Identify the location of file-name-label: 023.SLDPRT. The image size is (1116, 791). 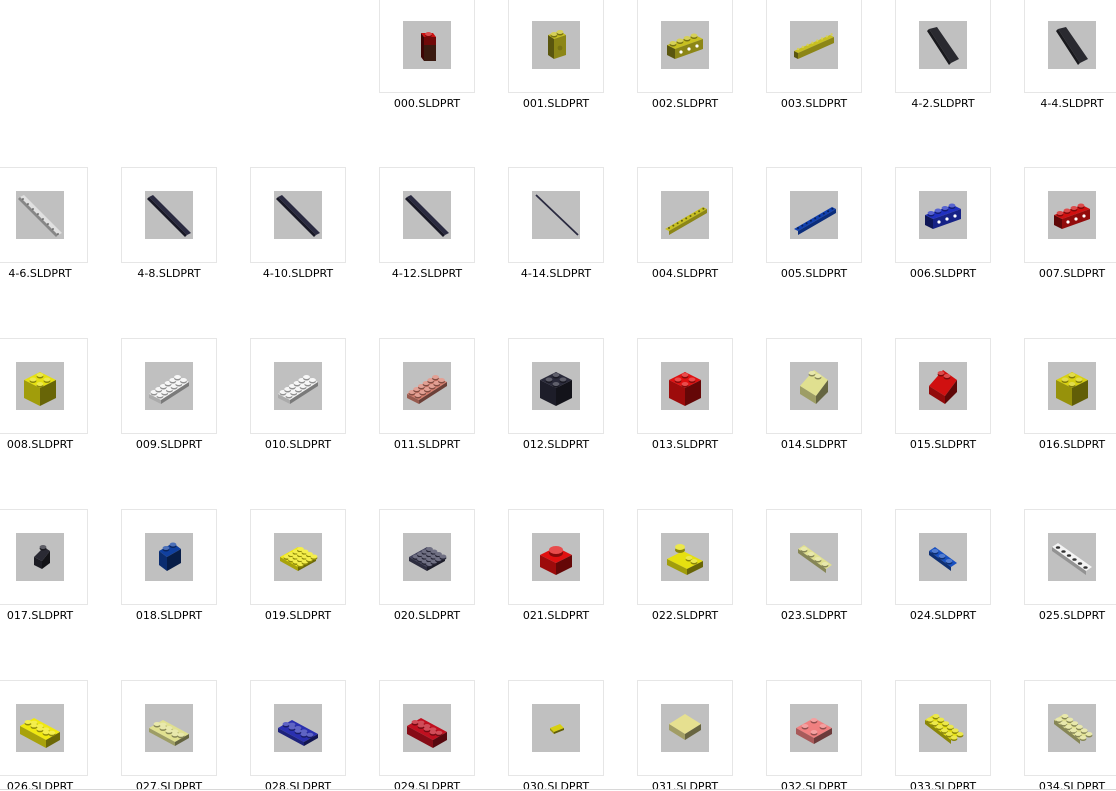
(814, 615).